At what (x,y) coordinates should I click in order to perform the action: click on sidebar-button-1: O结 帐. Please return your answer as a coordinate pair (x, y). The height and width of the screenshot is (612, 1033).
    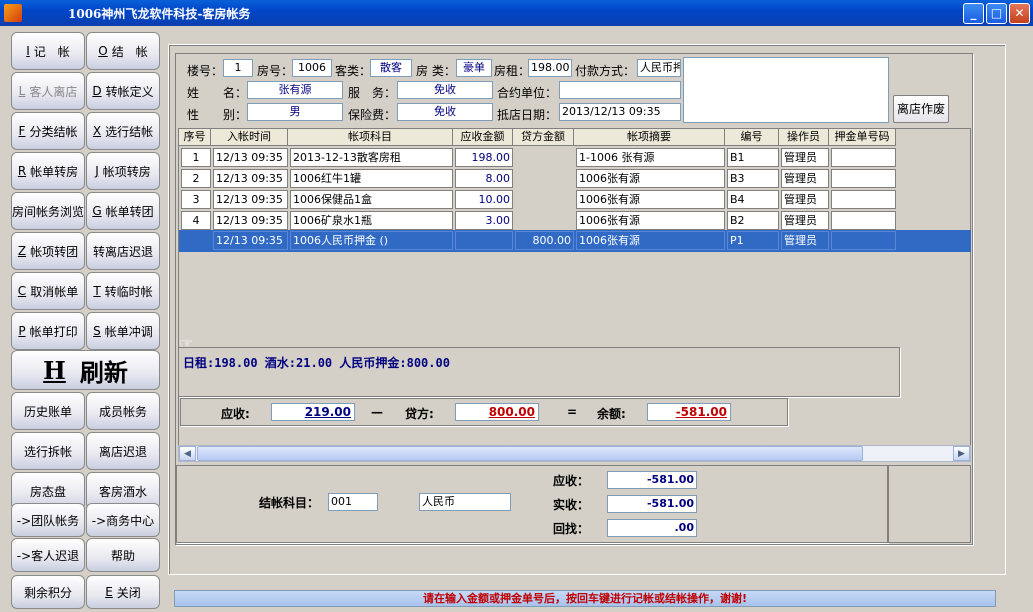
    Looking at the image, I should click on (123, 51).